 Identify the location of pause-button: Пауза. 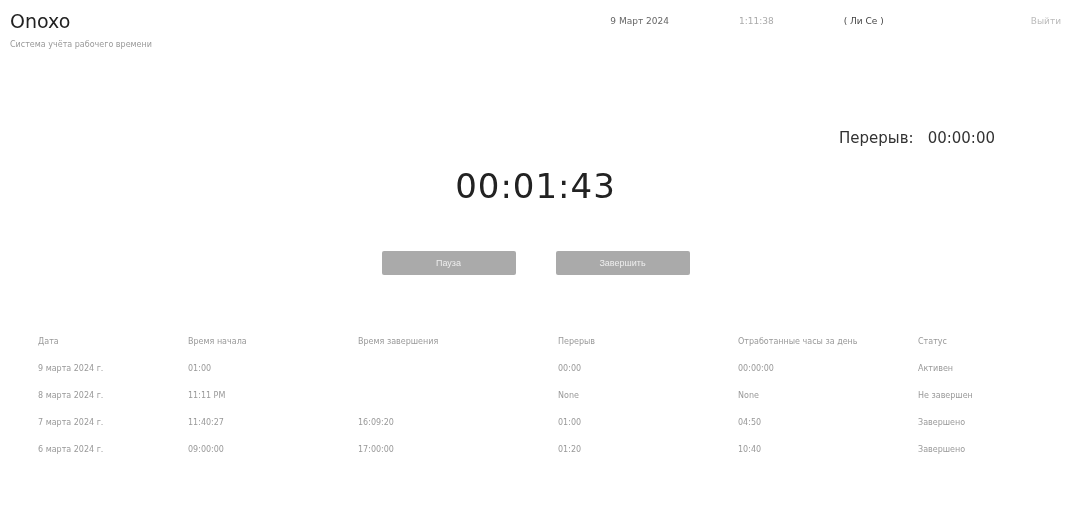
(448, 263).